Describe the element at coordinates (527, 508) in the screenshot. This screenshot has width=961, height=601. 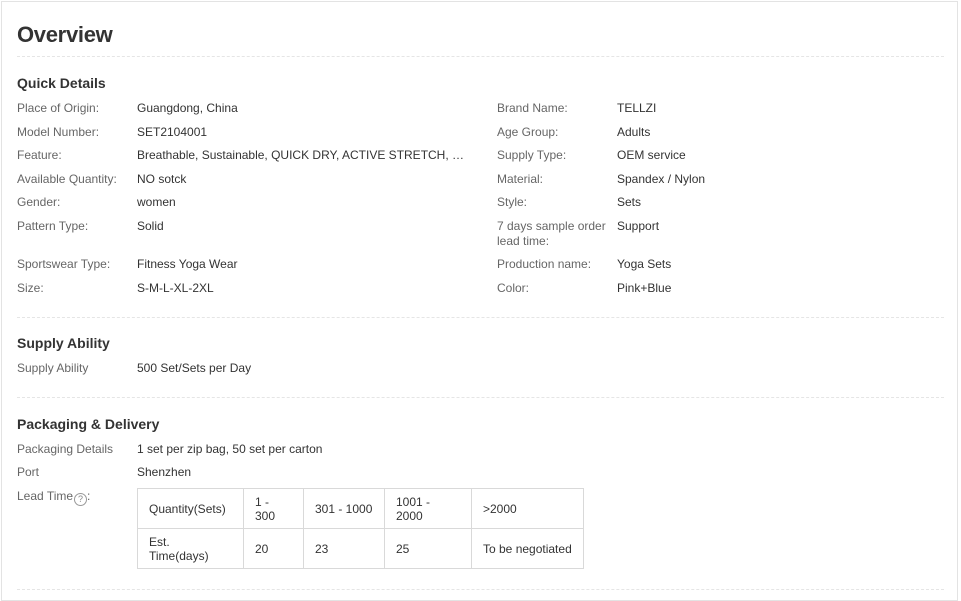
I see `table-cell: >2000` at that location.